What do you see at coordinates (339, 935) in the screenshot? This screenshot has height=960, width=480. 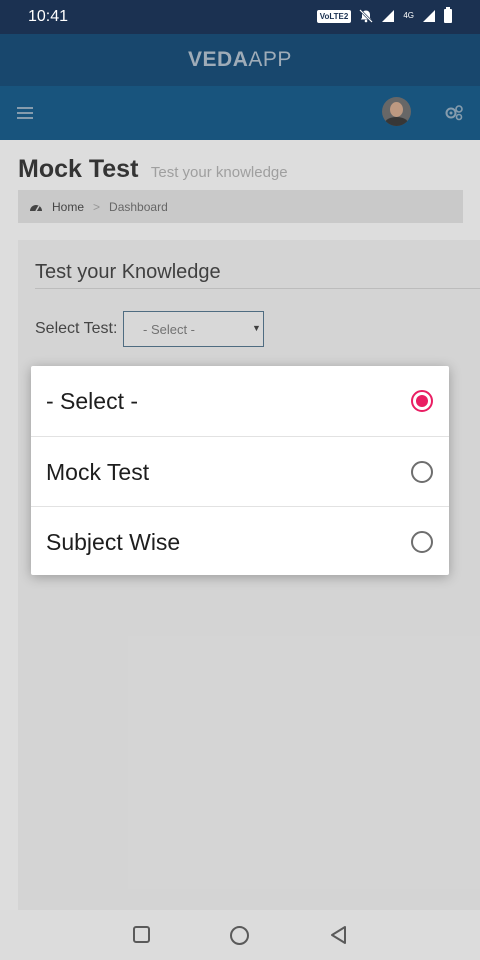 I see `back-icon` at bounding box center [339, 935].